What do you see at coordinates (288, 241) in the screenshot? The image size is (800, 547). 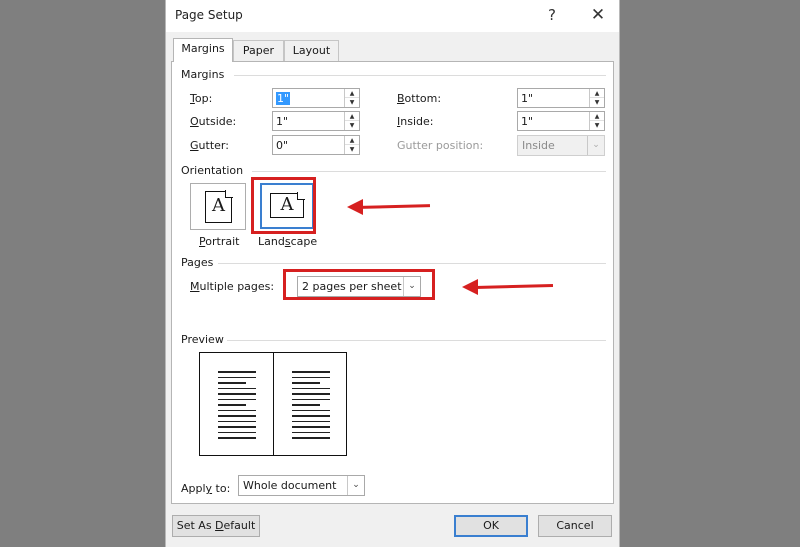 I see `landscape-label: Landscape` at bounding box center [288, 241].